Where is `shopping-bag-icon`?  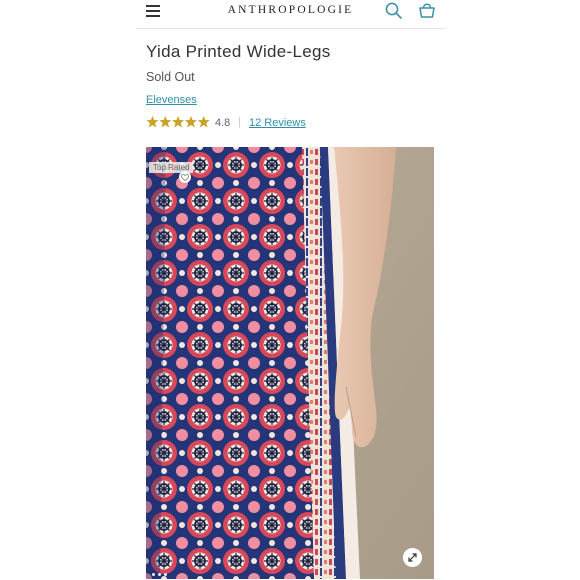 shopping-bag-icon is located at coordinates (427, 10).